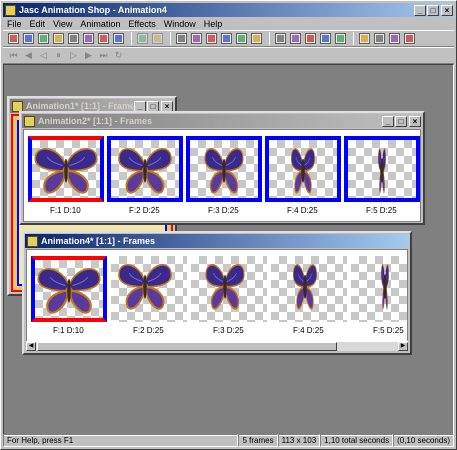 This screenshot has height=450, width=457. I want to click on scroll-thumb, so click(187, 346).